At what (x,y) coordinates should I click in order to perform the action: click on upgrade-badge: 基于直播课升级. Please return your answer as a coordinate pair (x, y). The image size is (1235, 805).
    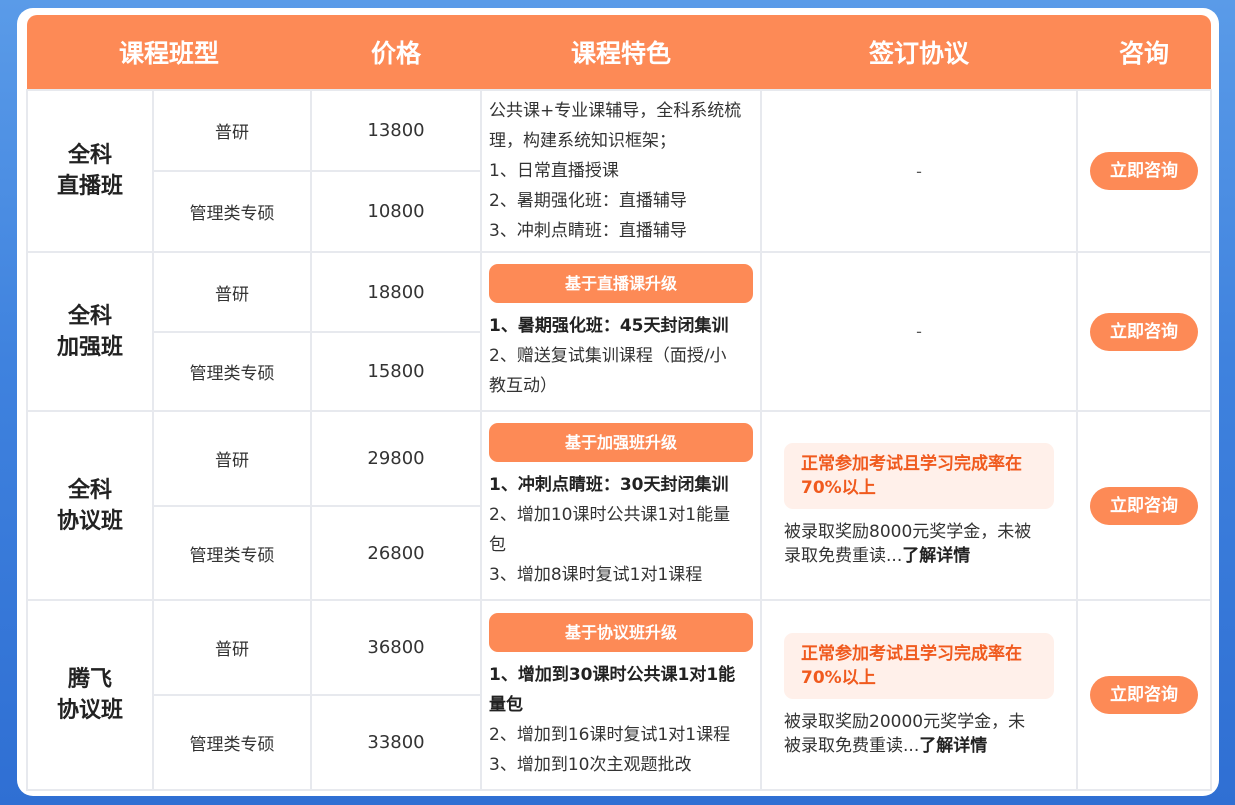
    Looking at the image, I should click on (621, 283).